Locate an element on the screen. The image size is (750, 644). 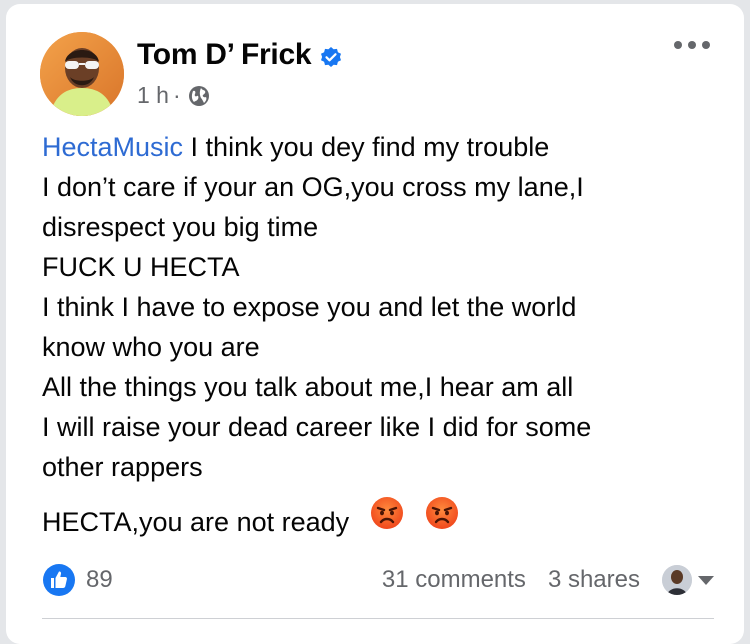
post-text: other rappers is located at coordinates (122, 467).